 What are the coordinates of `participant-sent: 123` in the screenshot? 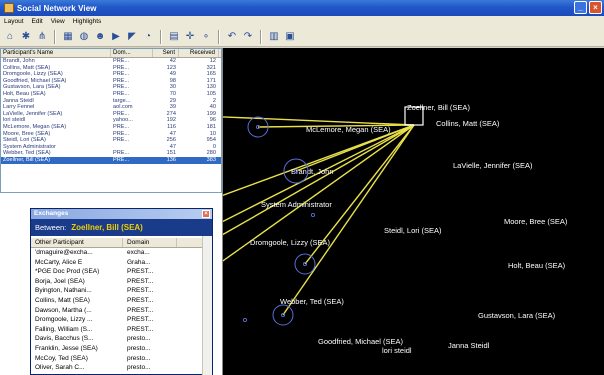 It's located at (171, 67).